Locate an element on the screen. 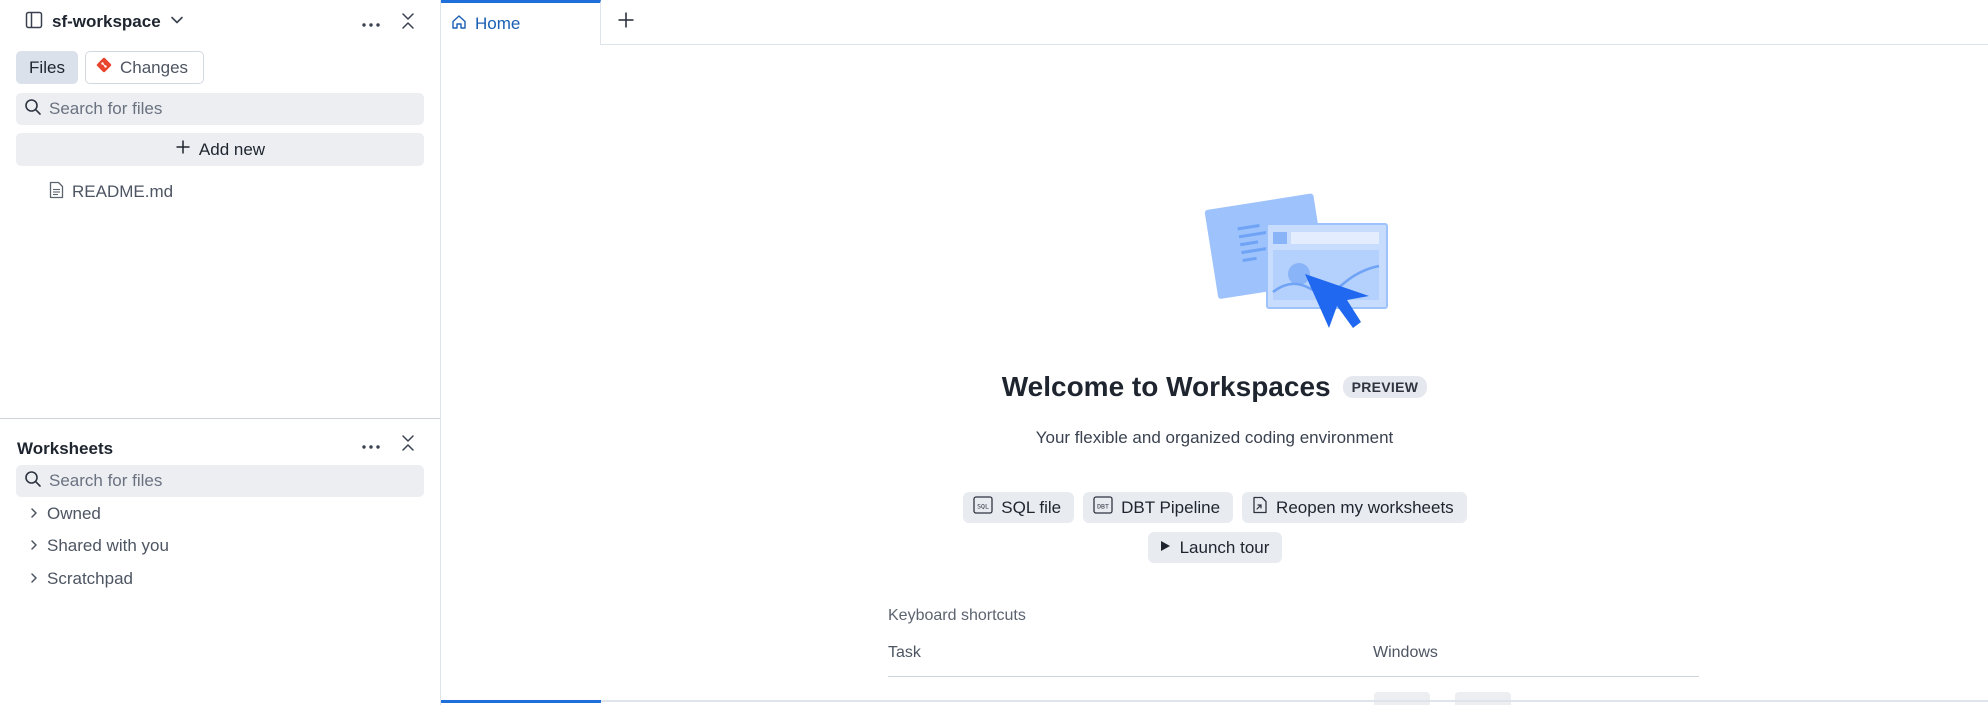 The image size is (1988, 705). shortcuts-table-header: Task Windows is located at coordinates (1293, 655).